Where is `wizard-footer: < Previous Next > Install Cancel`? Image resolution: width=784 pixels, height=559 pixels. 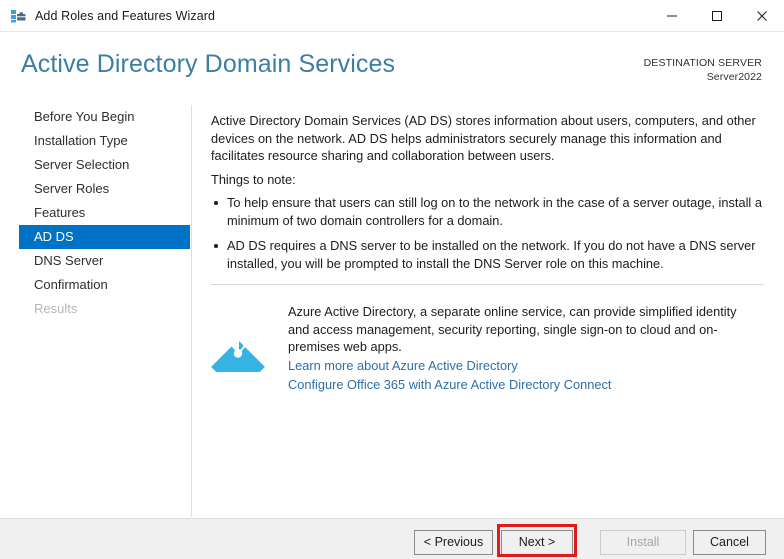 wizard-footer: < Previous Next > Install Cancel is located at coordinates (392, 538).